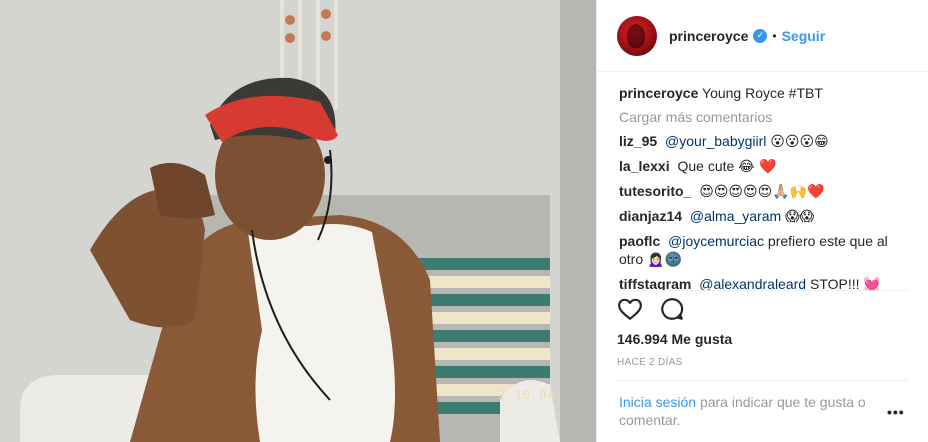 Image resolution: width=928 pixels, height=442 pixels. I want to click on comment-bubble-icon, so click(672, 309).